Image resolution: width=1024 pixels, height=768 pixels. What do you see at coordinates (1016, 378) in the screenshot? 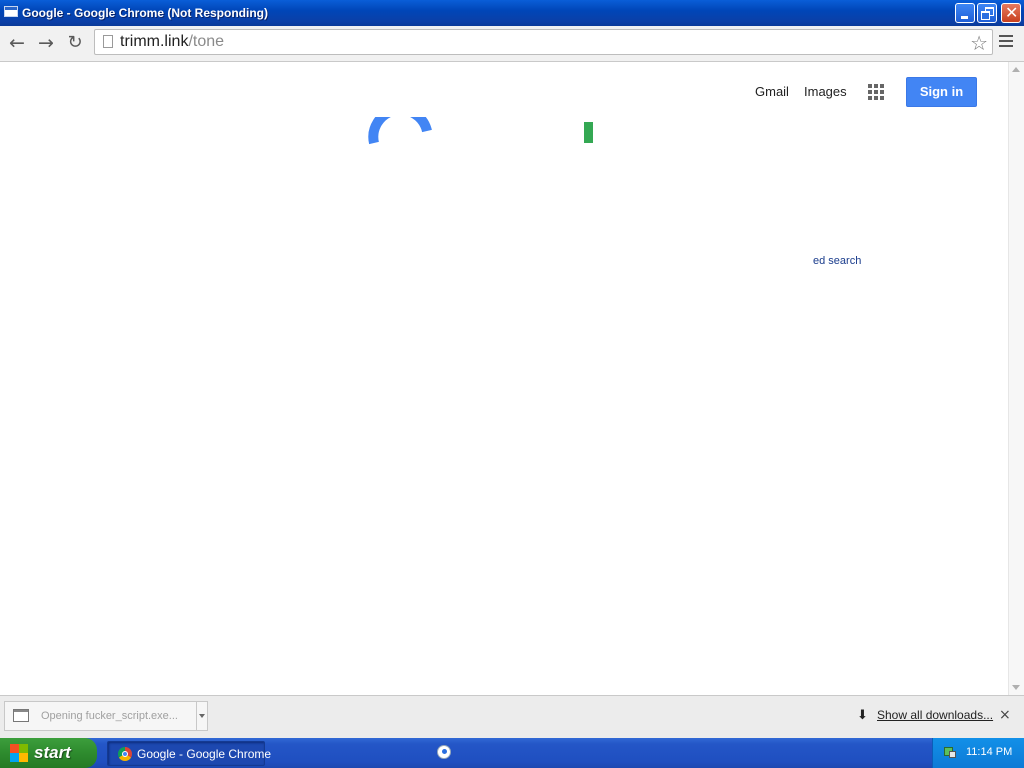
I see `vertical-scrollbar` at bounding box center [1016, 378].